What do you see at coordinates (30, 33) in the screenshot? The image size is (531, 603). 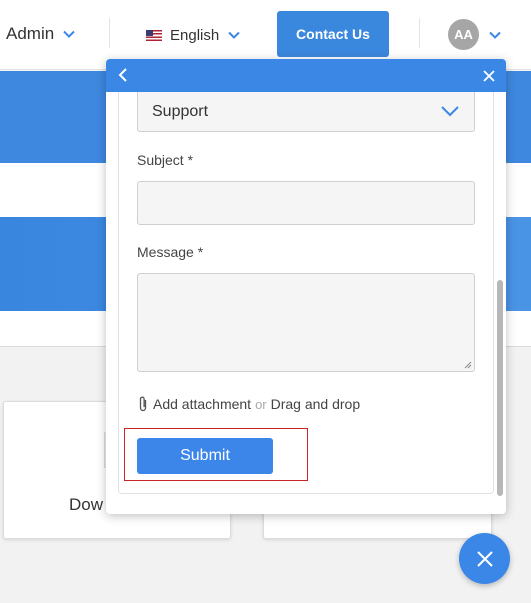 I see `admin-menu-label: Admin` at bounding box center [30, 33].